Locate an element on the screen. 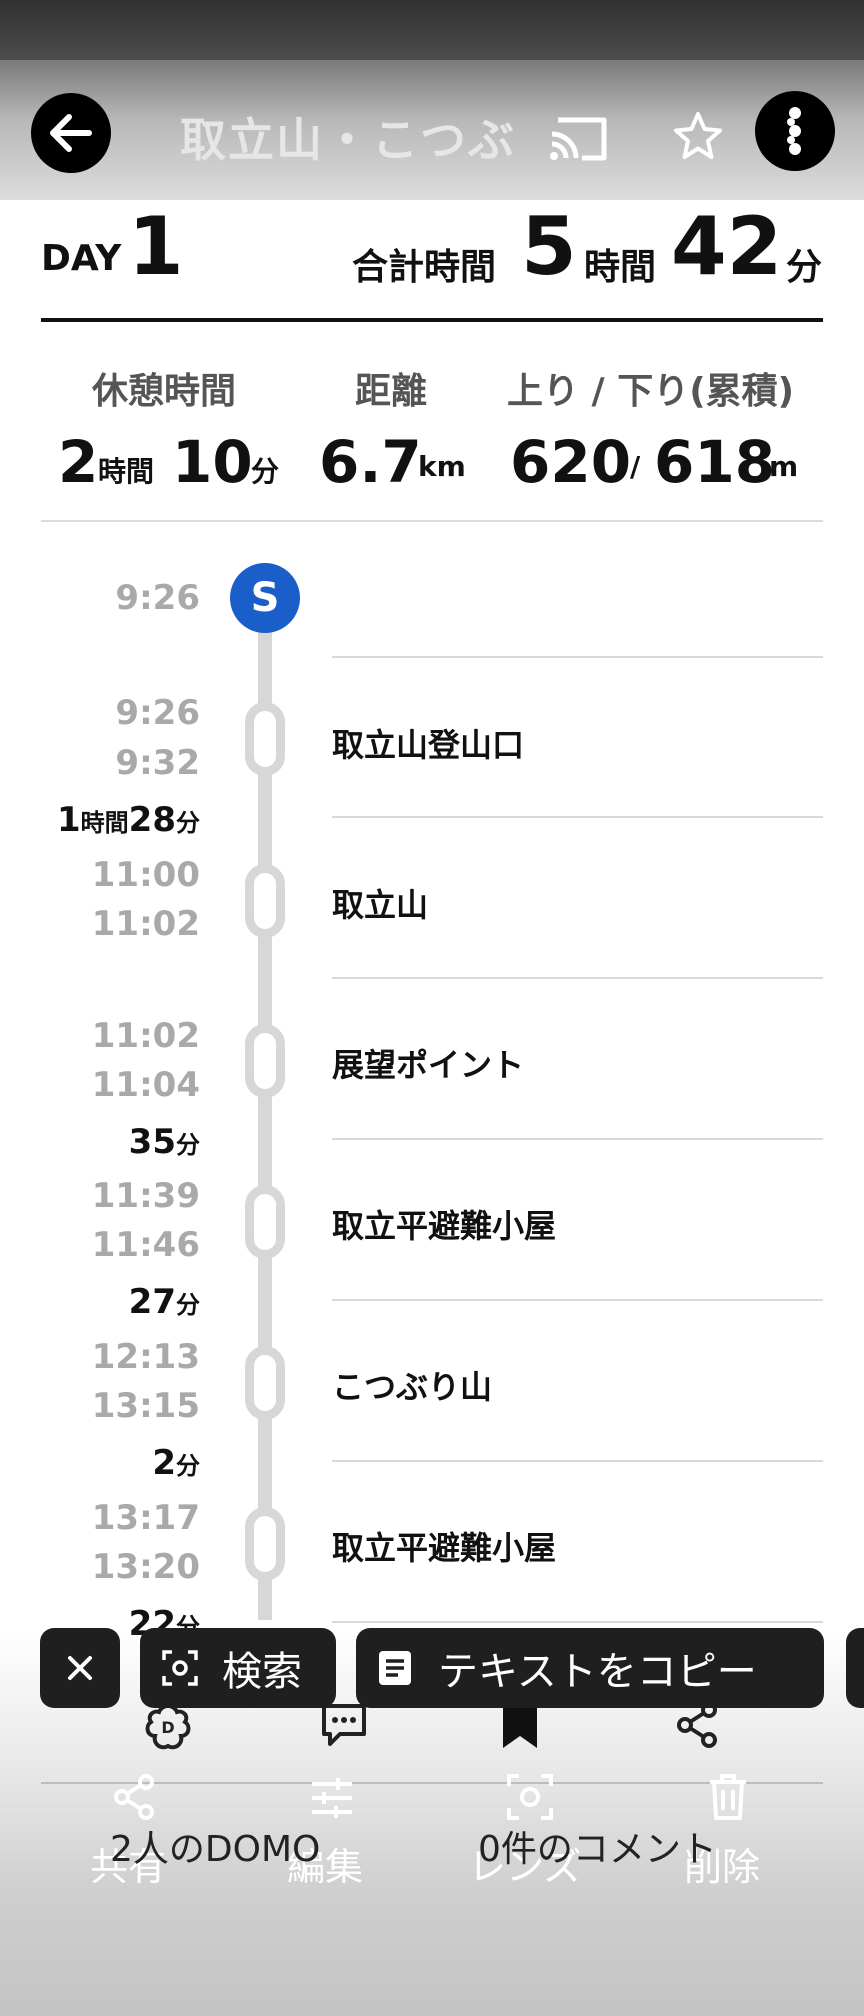  segment-duration: 2分 is located at coordinates (176, 1463).